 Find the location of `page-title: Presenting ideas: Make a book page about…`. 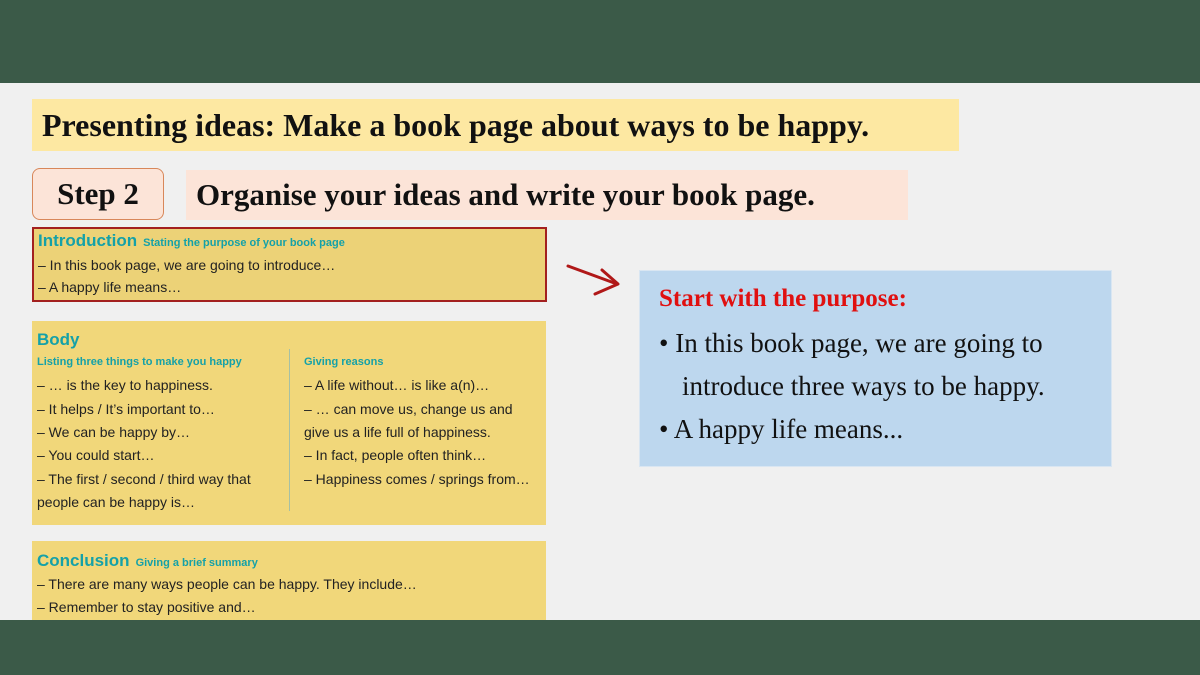

page-title: Presenting ideas: Make a book page about… is located at coordinates (495, 125).